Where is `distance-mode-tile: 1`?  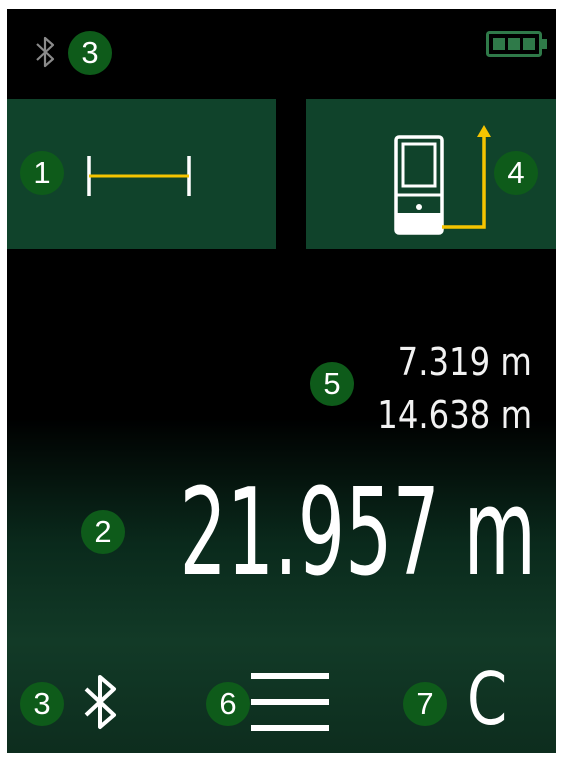
distance-mode-tile: 1 is located at coordinates (141, 174).